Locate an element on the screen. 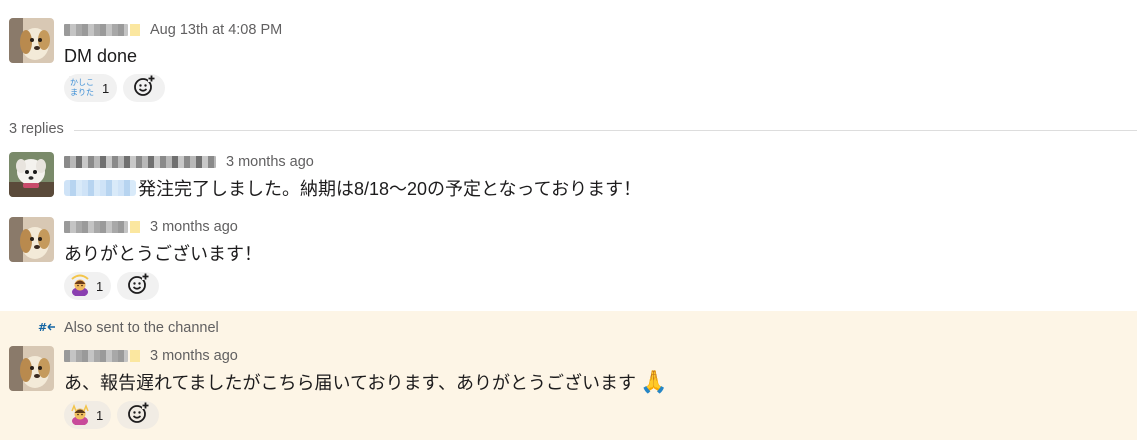 This screenshot has width=1137, height=448. also-sent-to-channel-note: # Also sent to the channel is located at coordinates (128, 328).